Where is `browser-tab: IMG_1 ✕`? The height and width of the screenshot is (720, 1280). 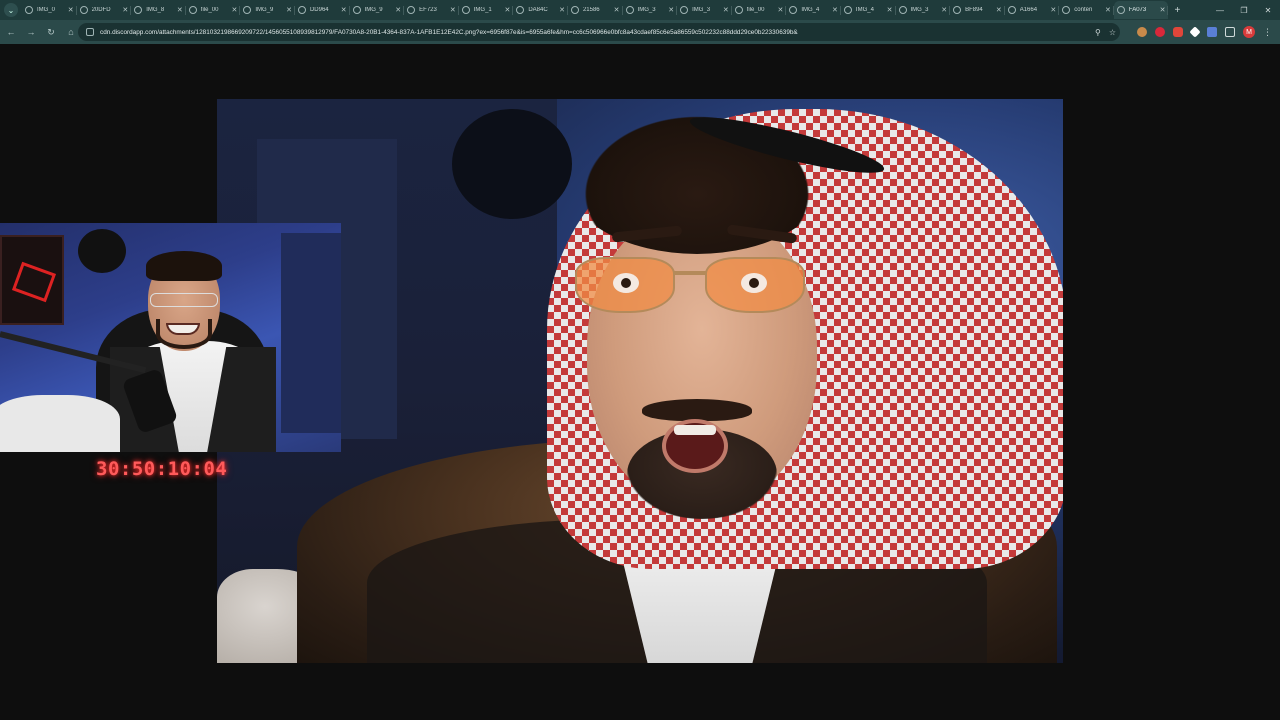 browser-tab: IMG_1 ✕ is located at coordinates (486, 10).